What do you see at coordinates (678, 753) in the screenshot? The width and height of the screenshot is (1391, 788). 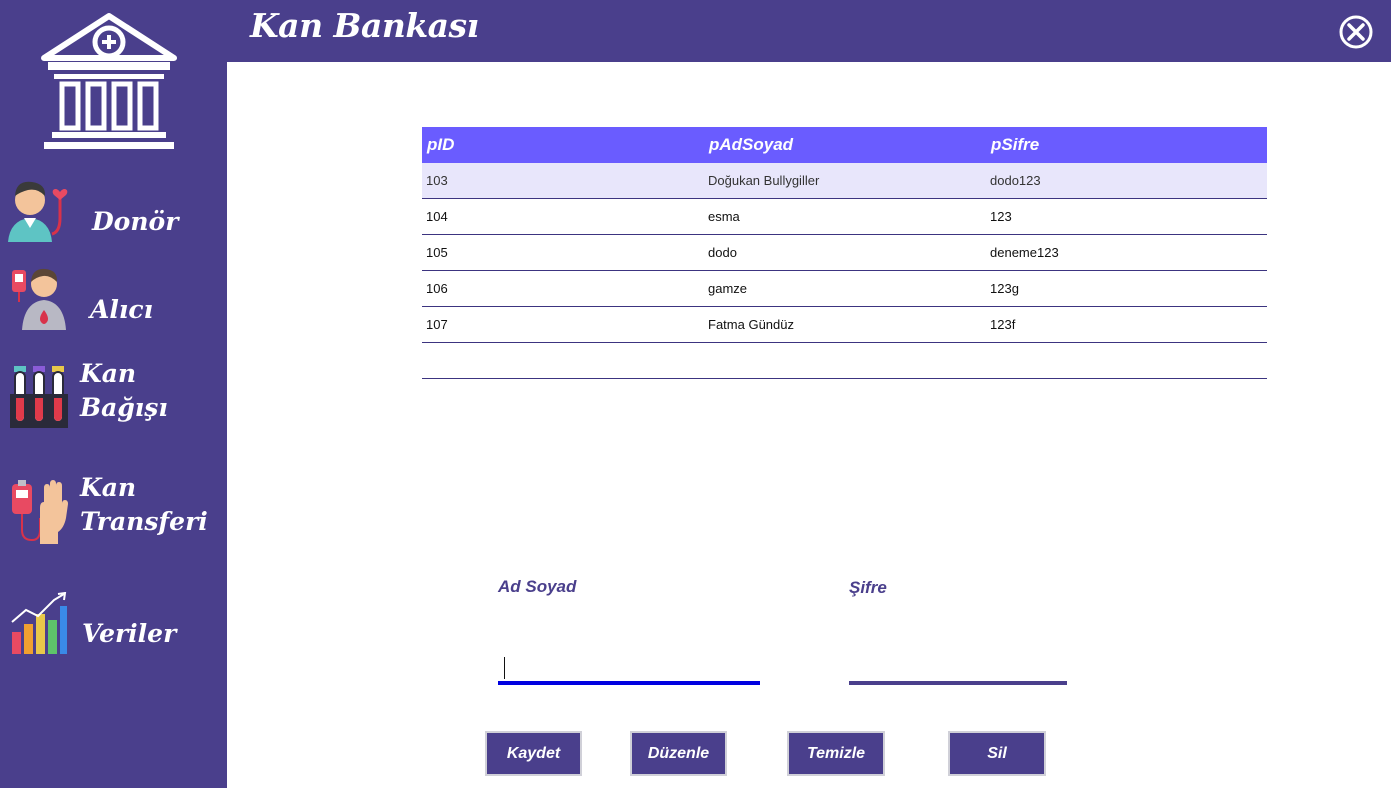 I see `edit-button: Düzenle` at bounding box center [678, 753].